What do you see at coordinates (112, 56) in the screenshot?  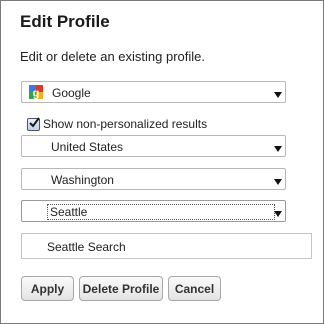 I see `dialog-subtitle: Edit or delete an existing profile.` at bounding box center [112, 56].